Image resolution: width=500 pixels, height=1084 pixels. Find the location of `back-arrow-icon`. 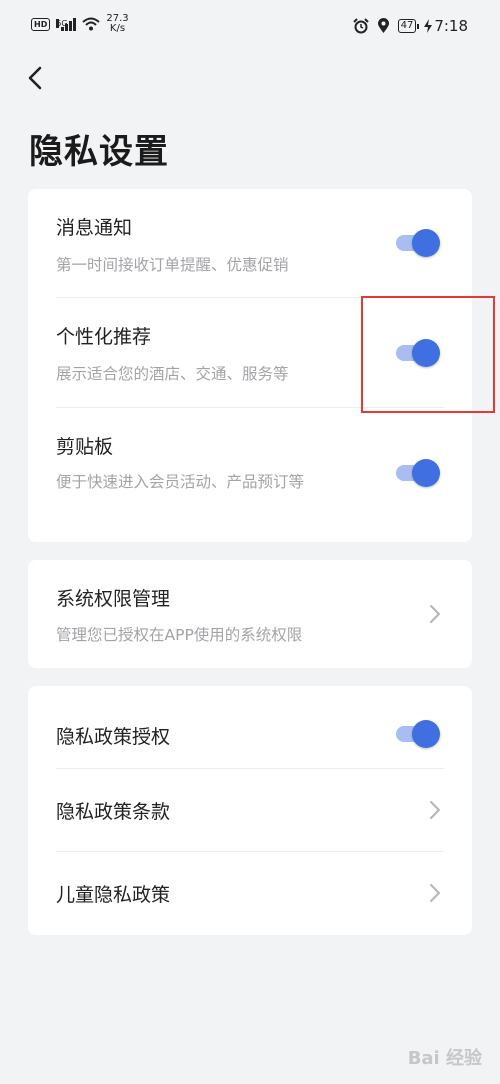

back-arrow-icon is located at coordinates (35, 78).